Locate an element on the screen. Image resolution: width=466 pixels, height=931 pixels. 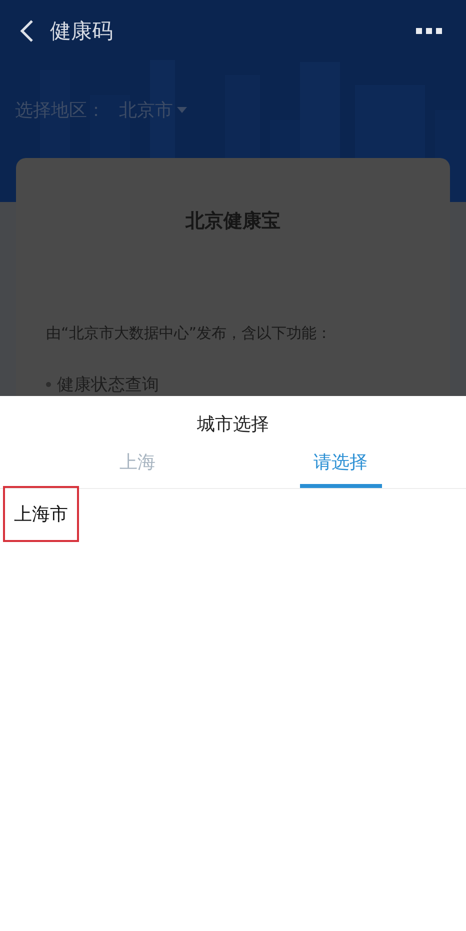
page-title: 健康码 is located at coordinates (82, 31).